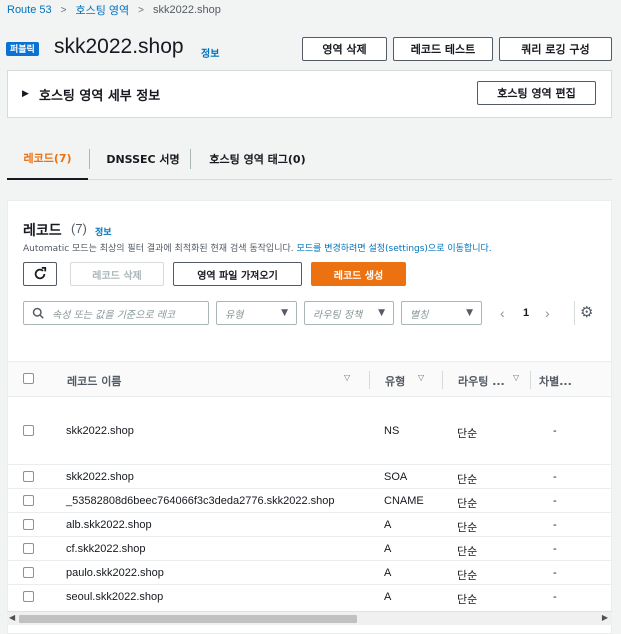 The height and width of the screenshot is (634, 621). What do you see at coordinates (395, 381) in the screenshot?
I see `column-type: 유형` at bounding box center [395, 381].